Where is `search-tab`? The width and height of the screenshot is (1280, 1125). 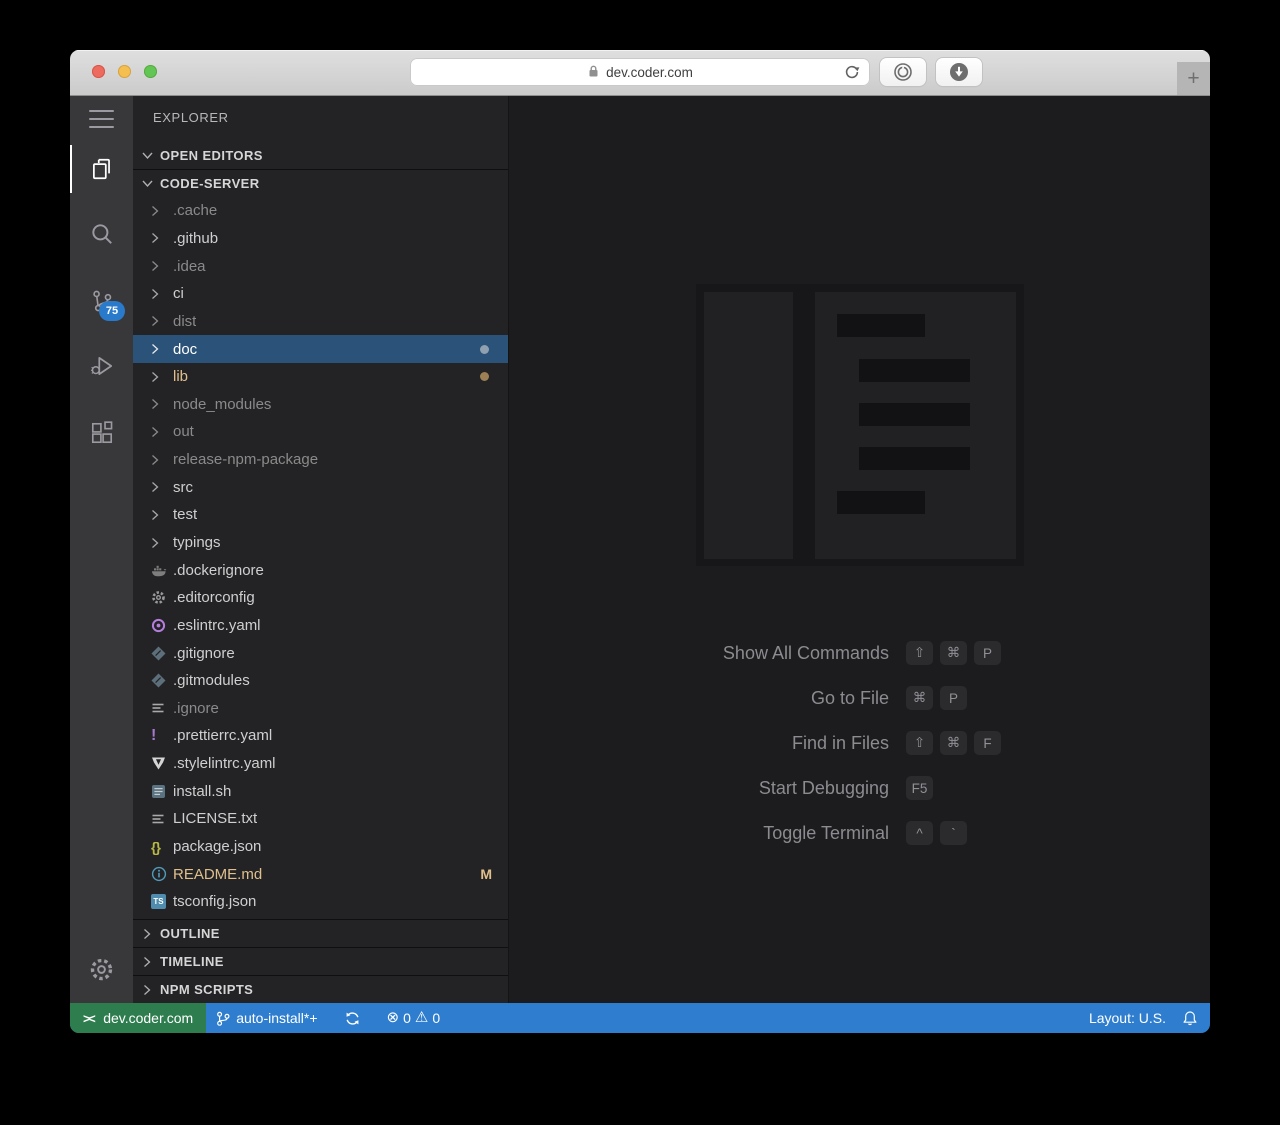 search-tab is located at coordinates (101, 234).